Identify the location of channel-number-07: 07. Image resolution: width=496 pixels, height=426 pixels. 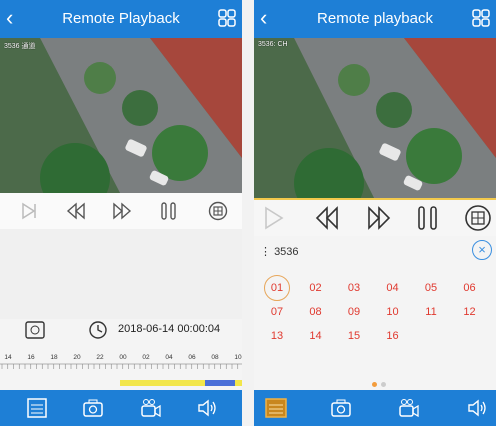
(277, 312).